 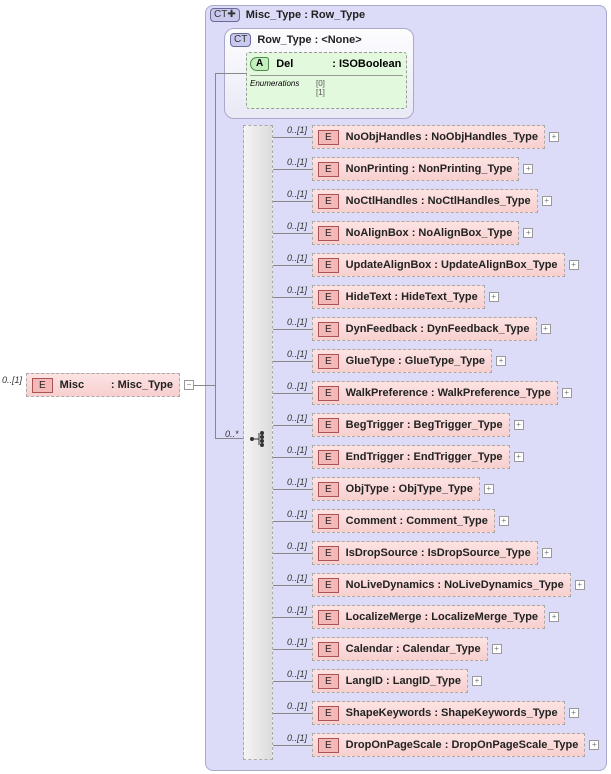 I want to click on element-updatealignbox: E UpdateAlignBox : UpdateAlignBox_Type +, so click(x=445, y=265).